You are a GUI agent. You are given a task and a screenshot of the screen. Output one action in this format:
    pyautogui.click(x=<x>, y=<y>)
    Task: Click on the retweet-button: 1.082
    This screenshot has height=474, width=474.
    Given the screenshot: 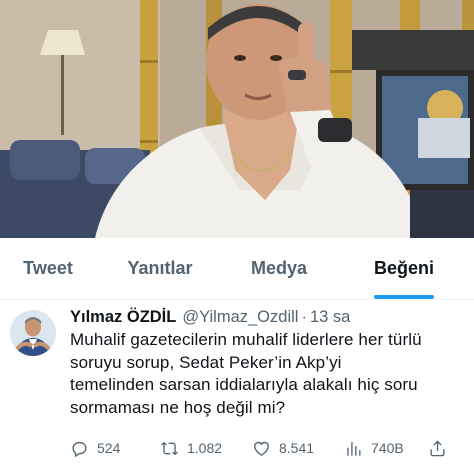 What is the action you would take?
    pyautogui.click(x=206, y=448)
    